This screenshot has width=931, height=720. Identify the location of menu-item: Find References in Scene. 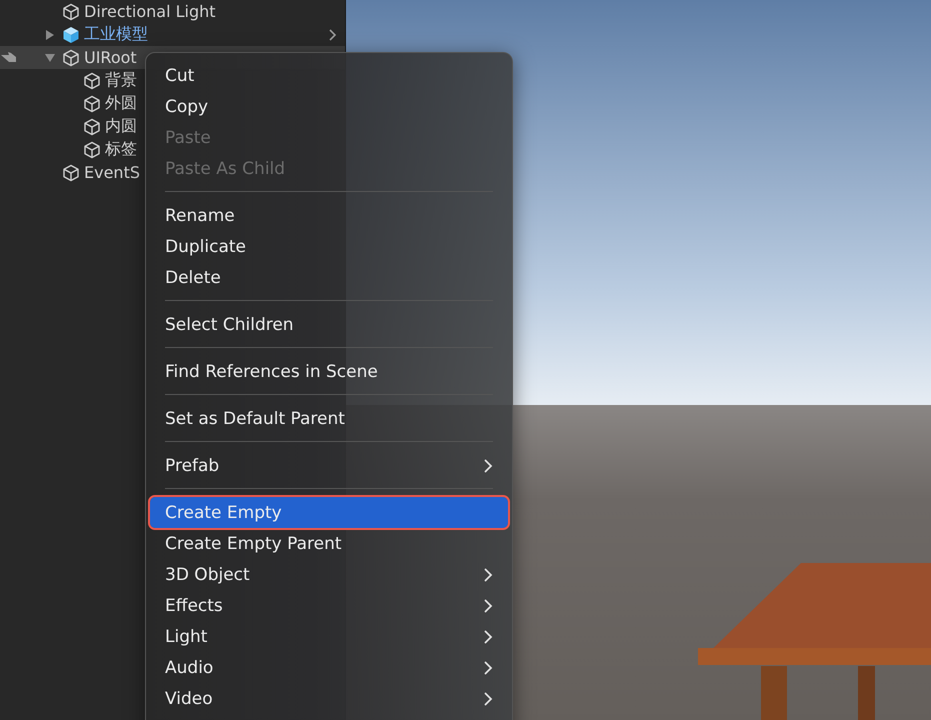
(329, 371).